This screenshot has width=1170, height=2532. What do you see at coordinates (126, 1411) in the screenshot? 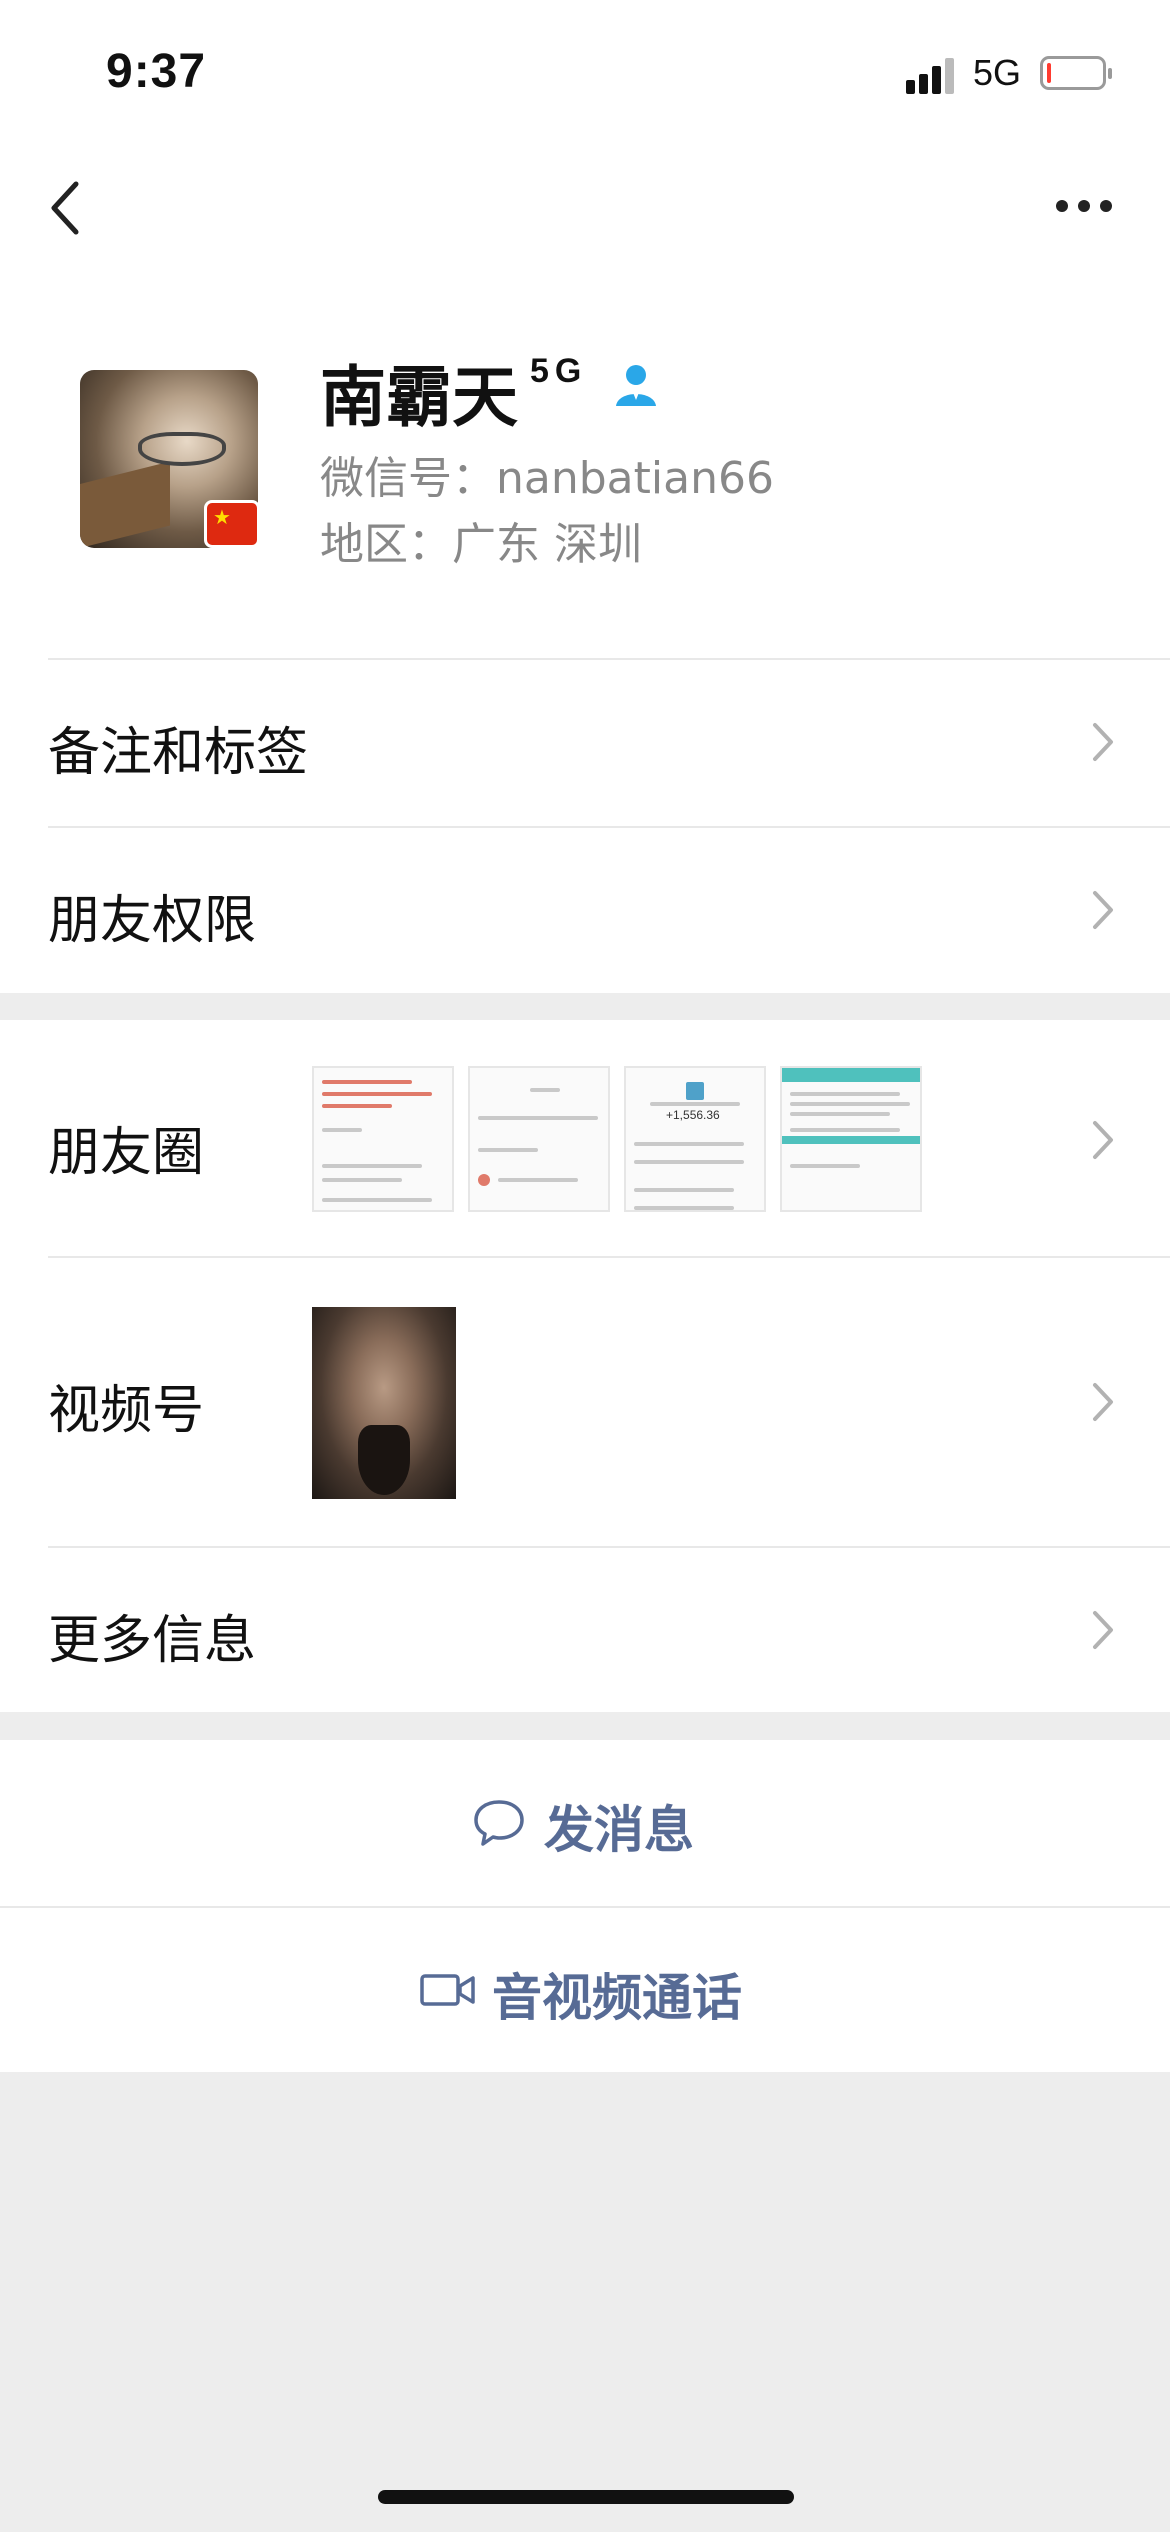
I see `row-label: 视频号` at bounding box center [126, 1411].